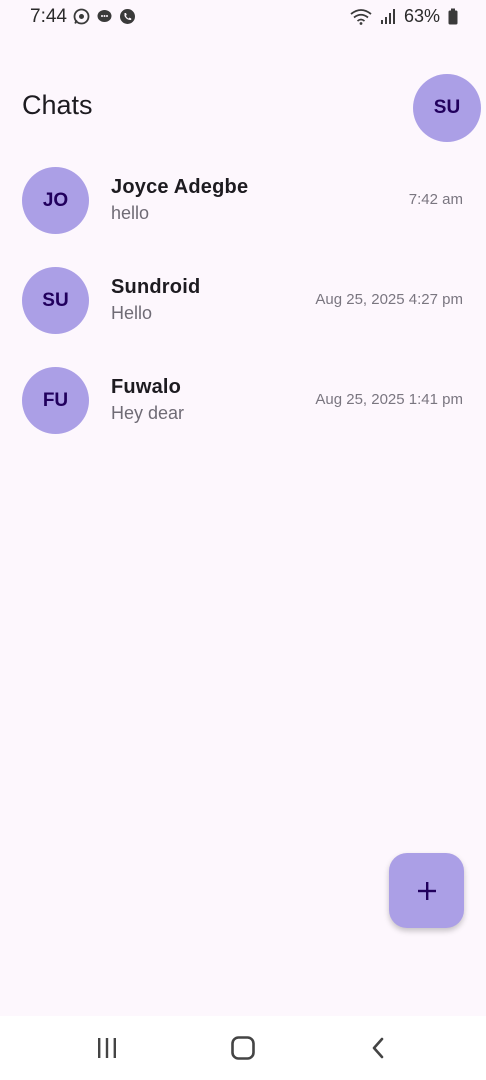 This screenshot has height=1080, width=486. What do you see at coordinates (243, 417) in the screenshot?
I see `chat-list-item: FU Fuwalo Hey dear Aug 25, 2025 1:41 pm` at bounding box center [243, 417].